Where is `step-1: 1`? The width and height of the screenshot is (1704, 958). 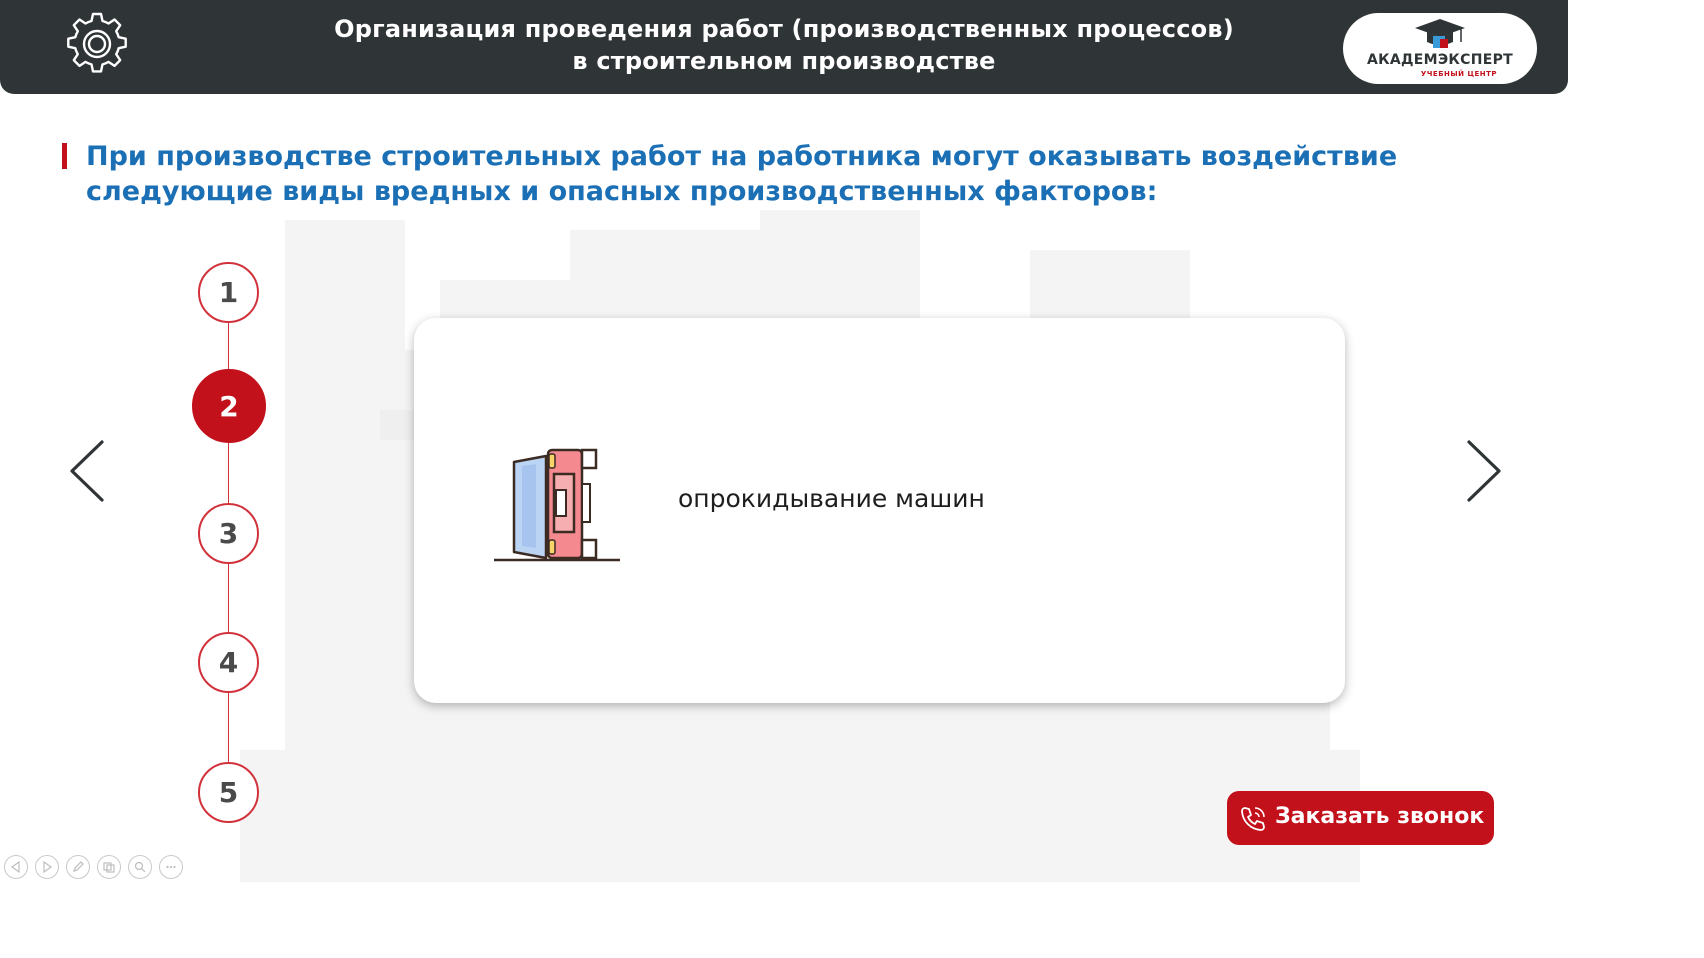 step-1: 1 is located at coordinates (228, 292).